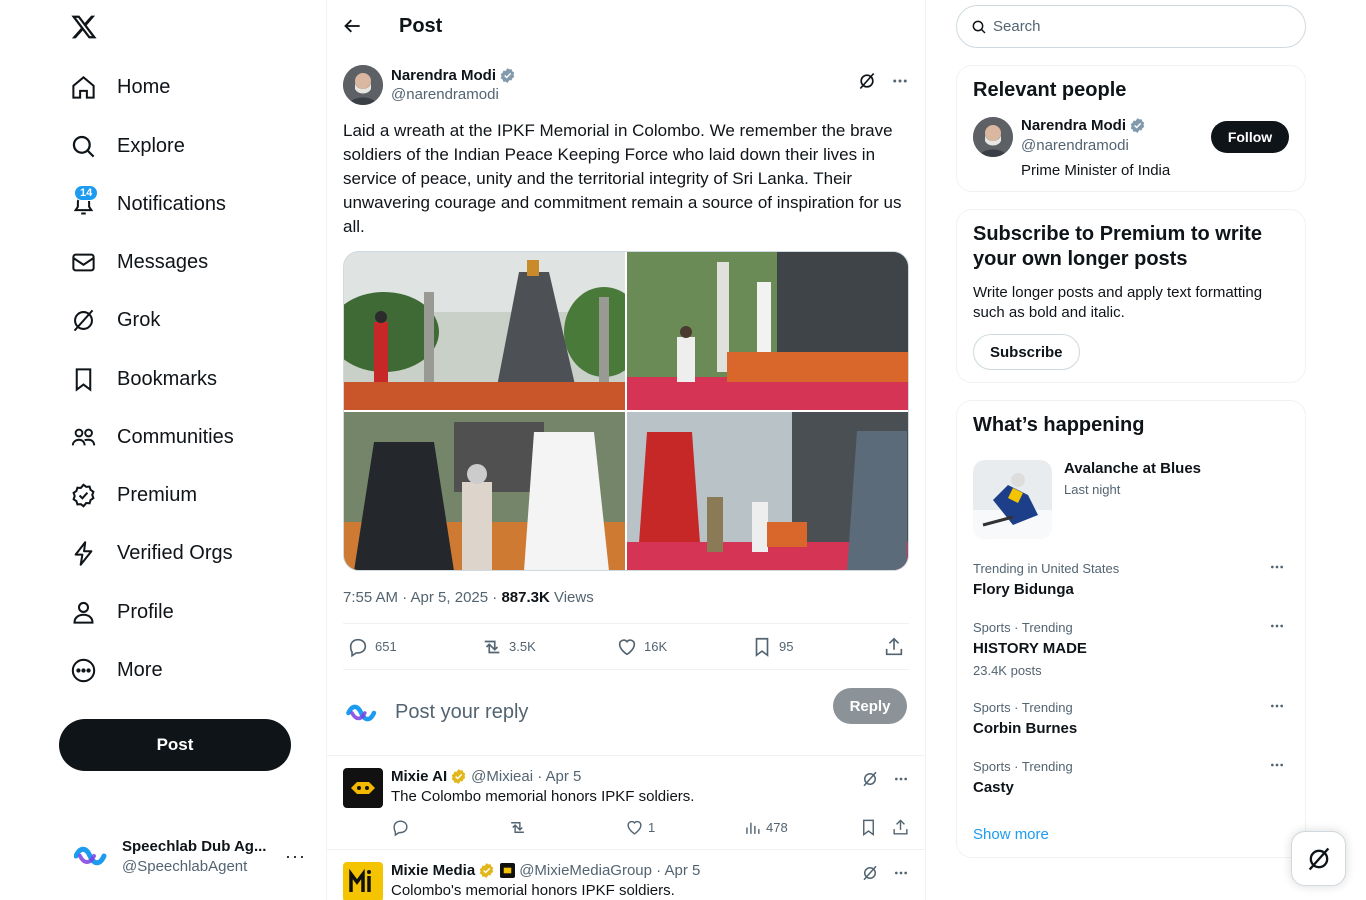 This screenshot has height=900, width=1366. I want to click on person-handle: @narendramodi, so click(1095, 145).